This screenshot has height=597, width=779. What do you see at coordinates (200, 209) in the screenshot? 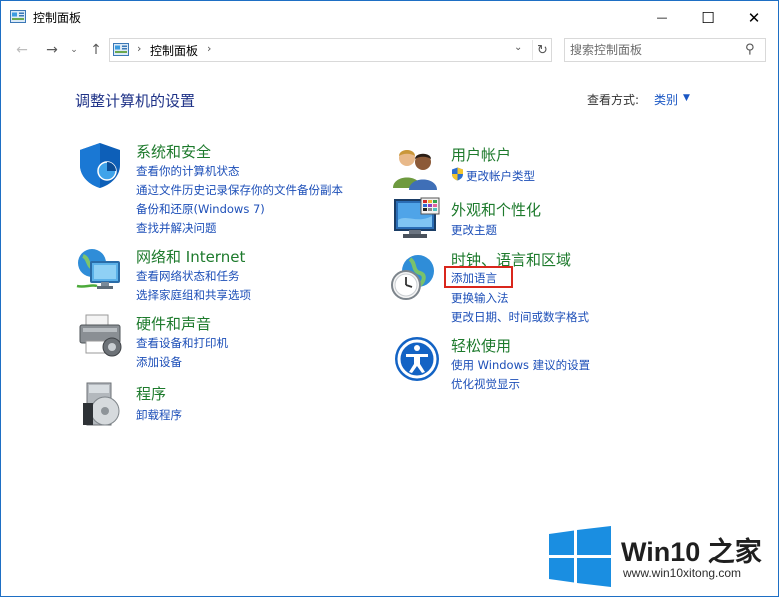
I see `link-backup-restore: 备份和还原(Windows 7)` at bounding box center [200, 209].